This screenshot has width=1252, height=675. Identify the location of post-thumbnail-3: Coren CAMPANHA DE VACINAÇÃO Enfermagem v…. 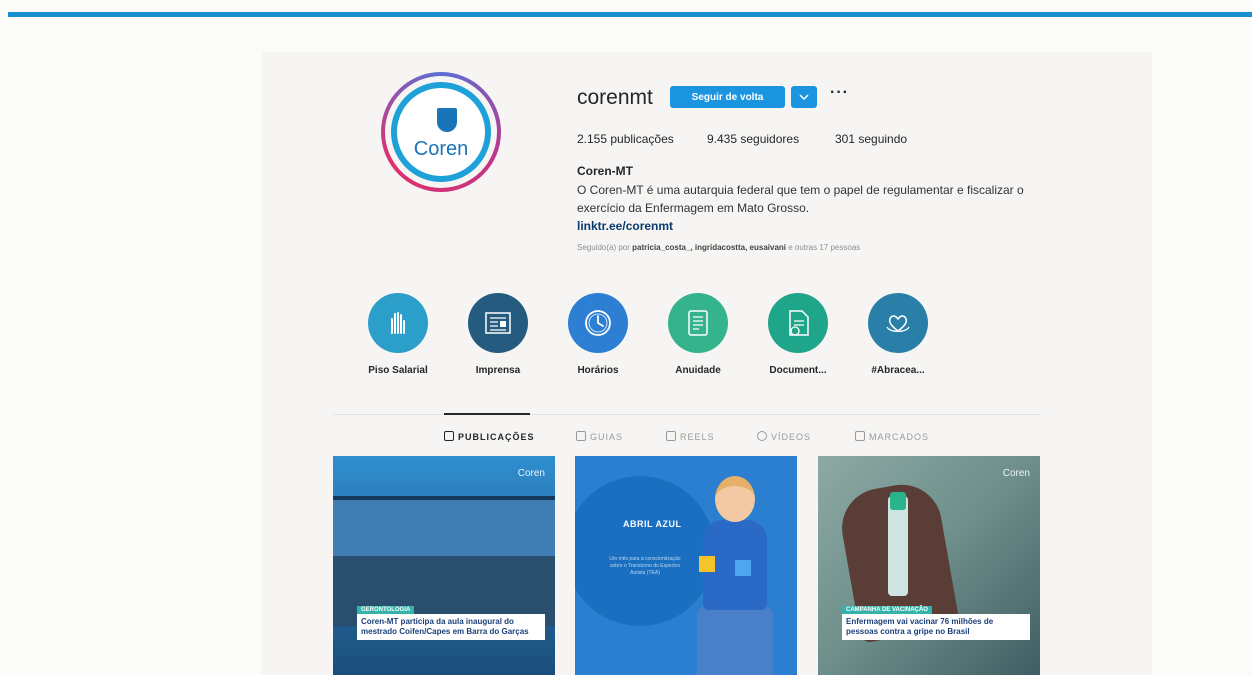
(929, 565).